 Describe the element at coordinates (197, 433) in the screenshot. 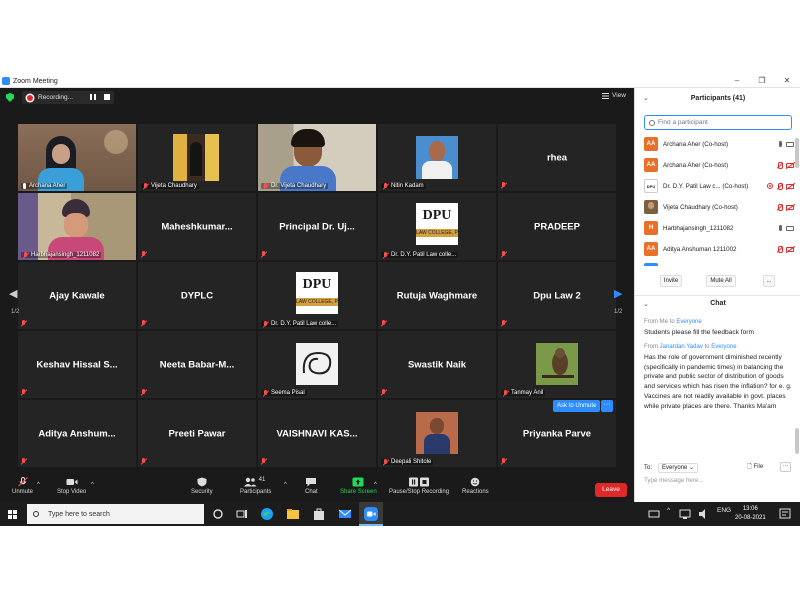

I see `participant-tile: Preeti Pawar` at that location.